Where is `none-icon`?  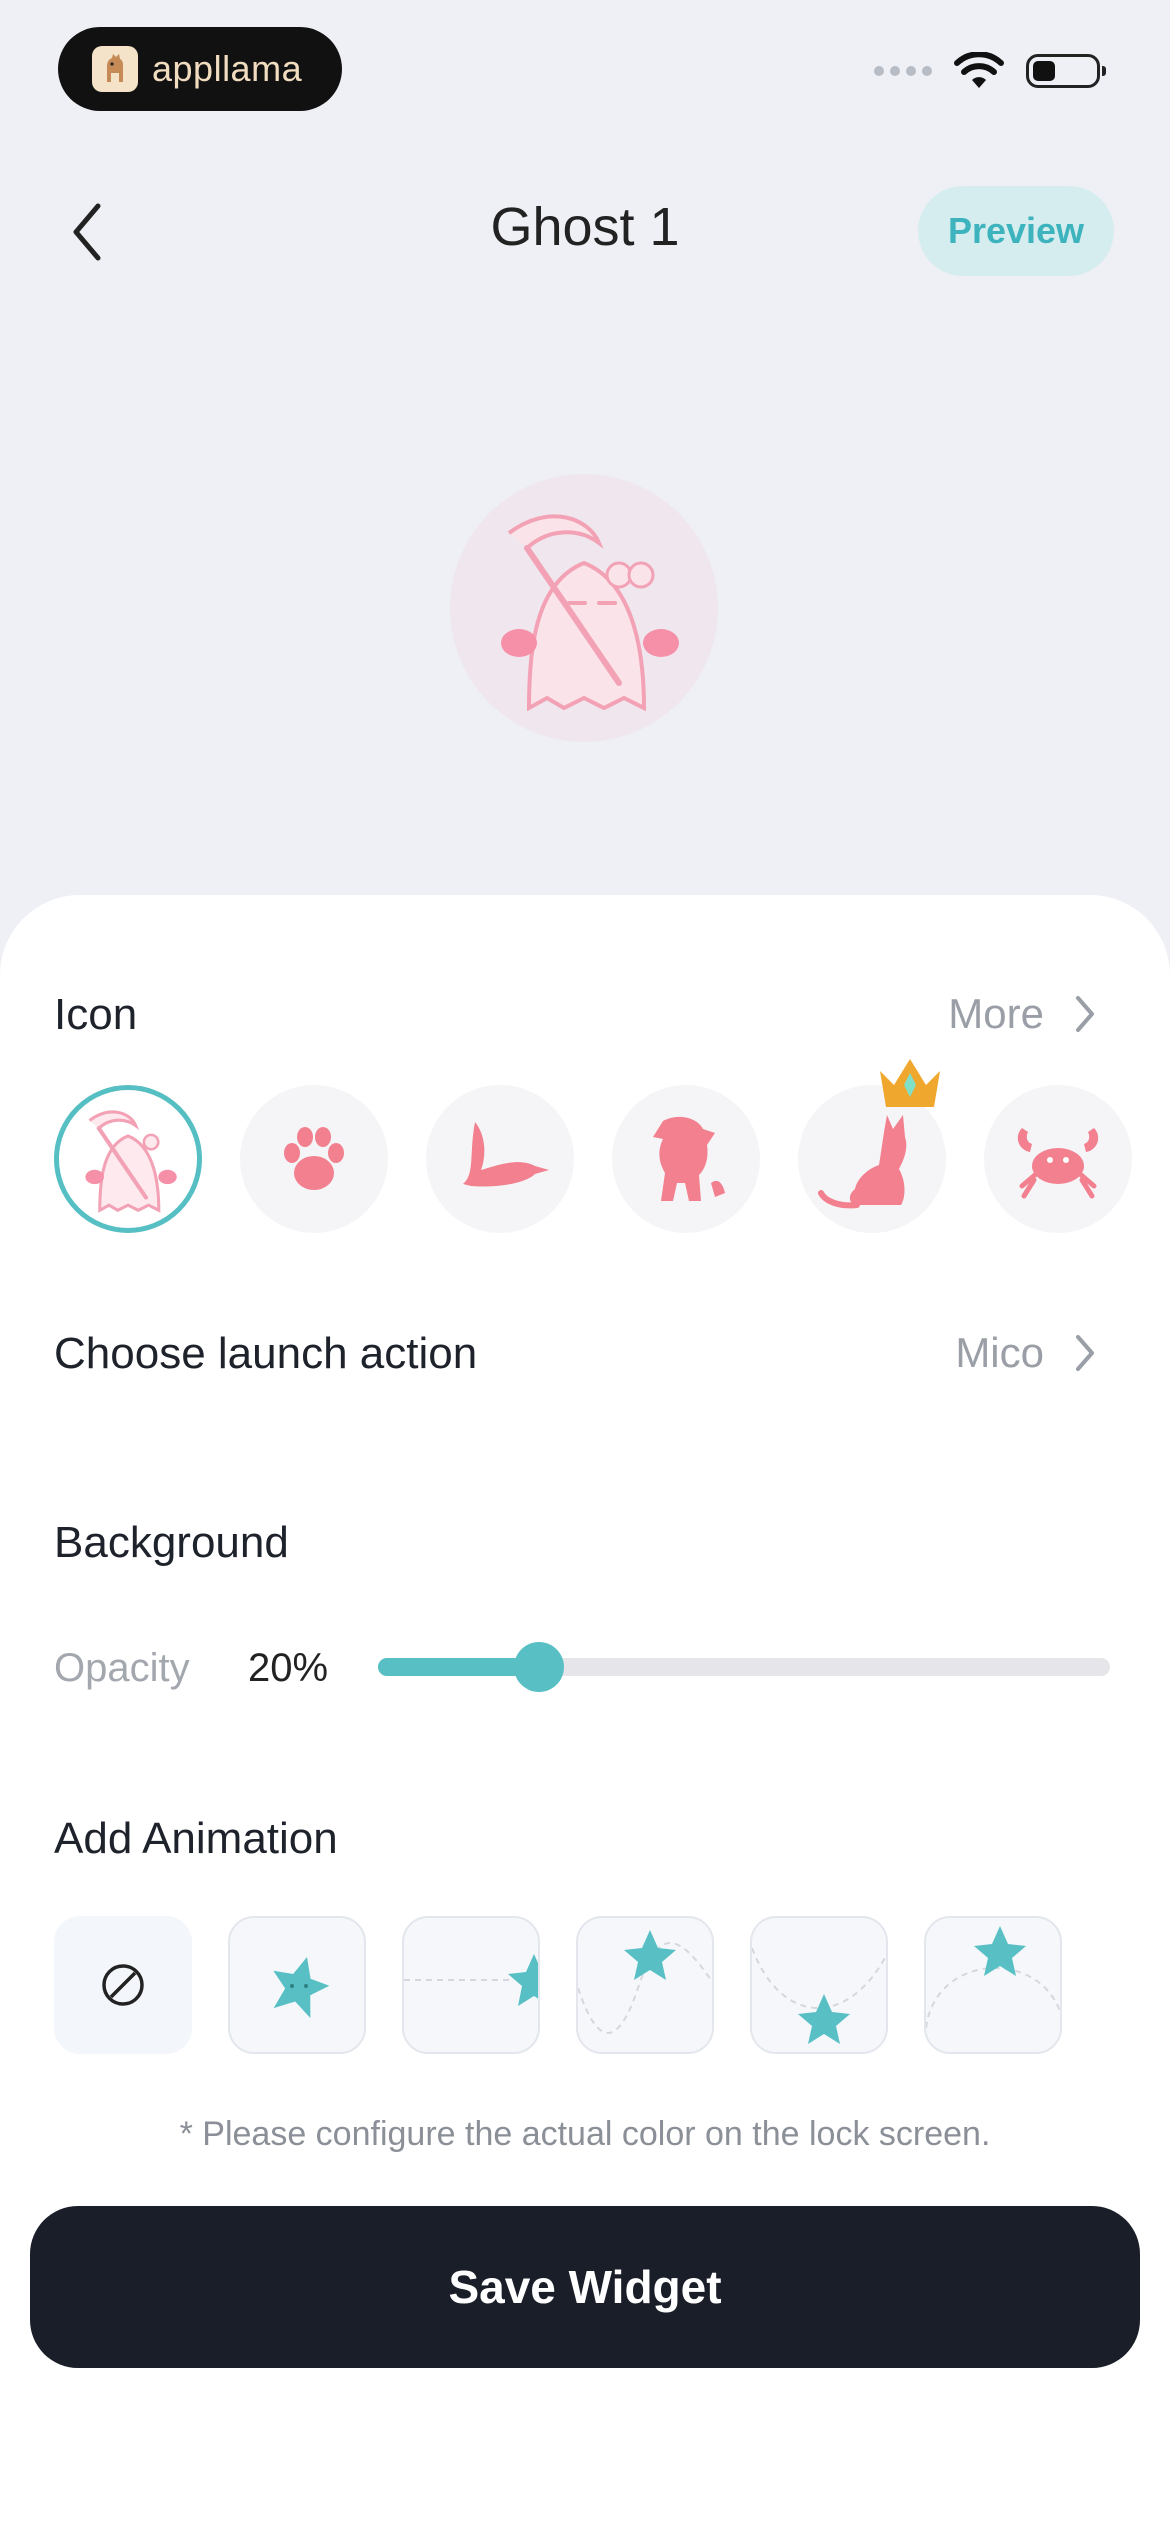 none-icon is located at coordinates (123, 1985).